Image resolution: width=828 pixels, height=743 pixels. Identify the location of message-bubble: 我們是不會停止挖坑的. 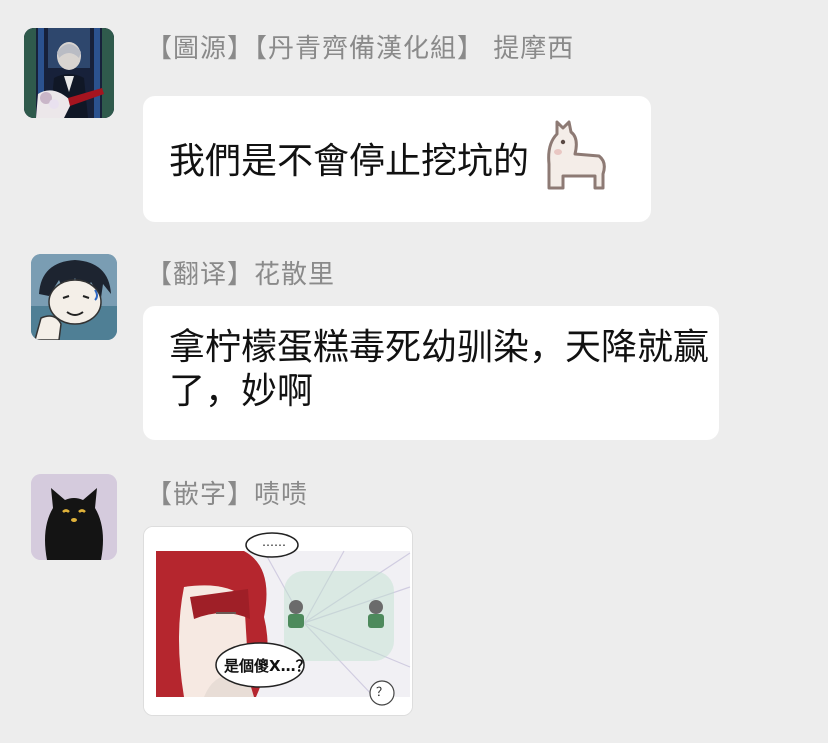
(397, 159).